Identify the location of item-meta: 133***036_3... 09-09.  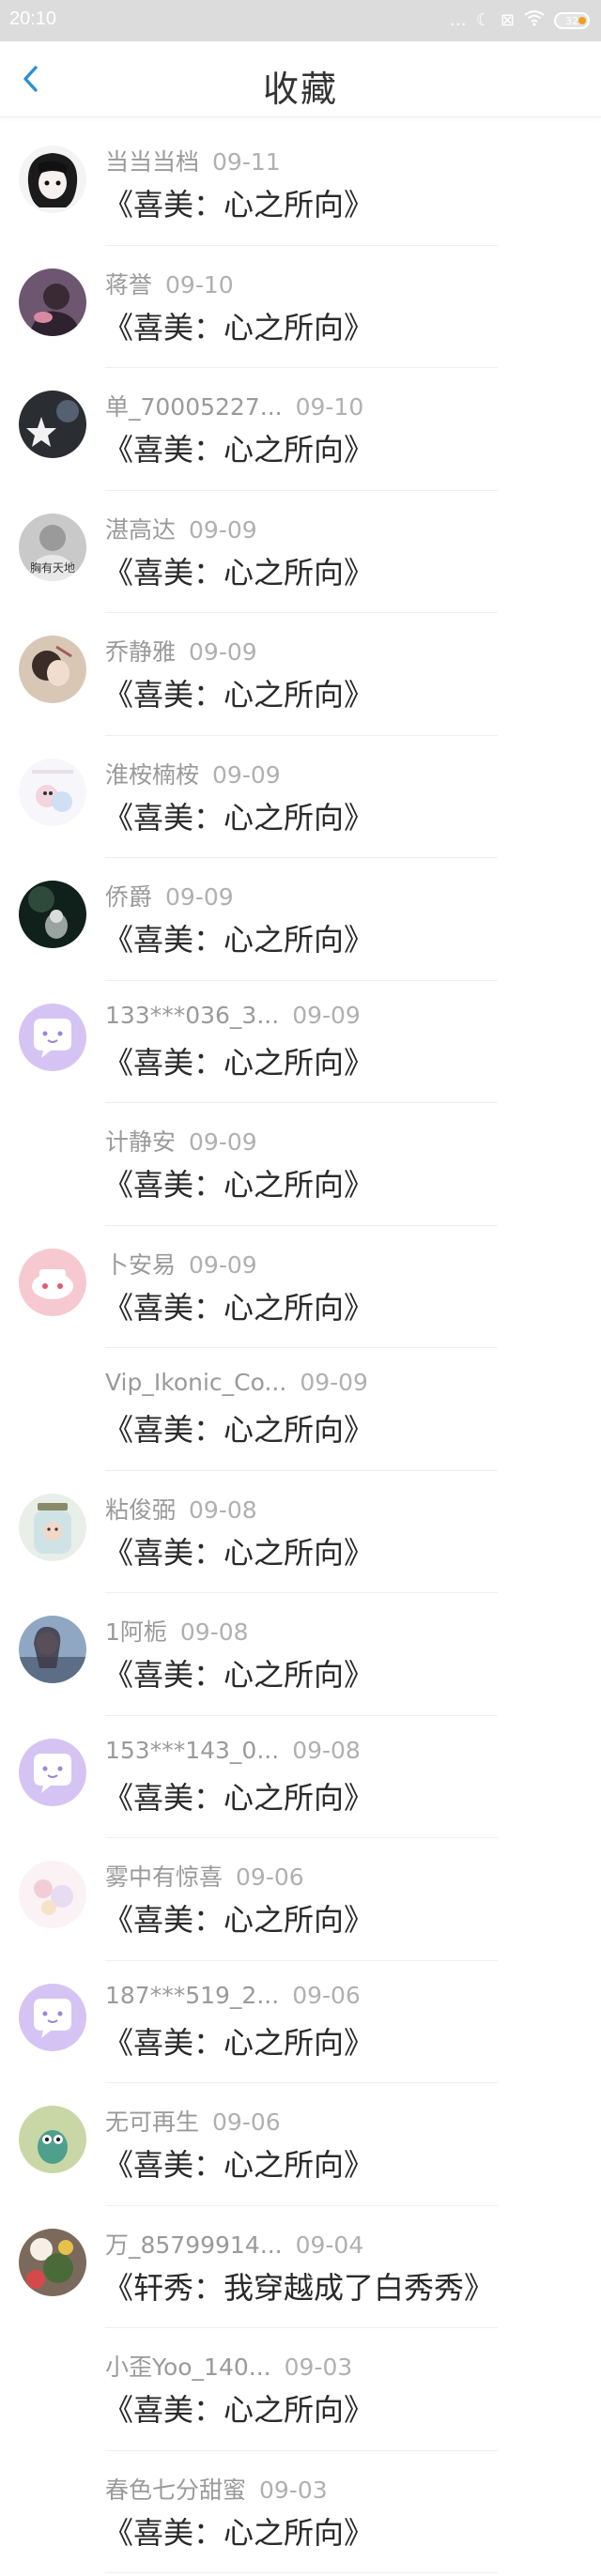
(233, 1016).